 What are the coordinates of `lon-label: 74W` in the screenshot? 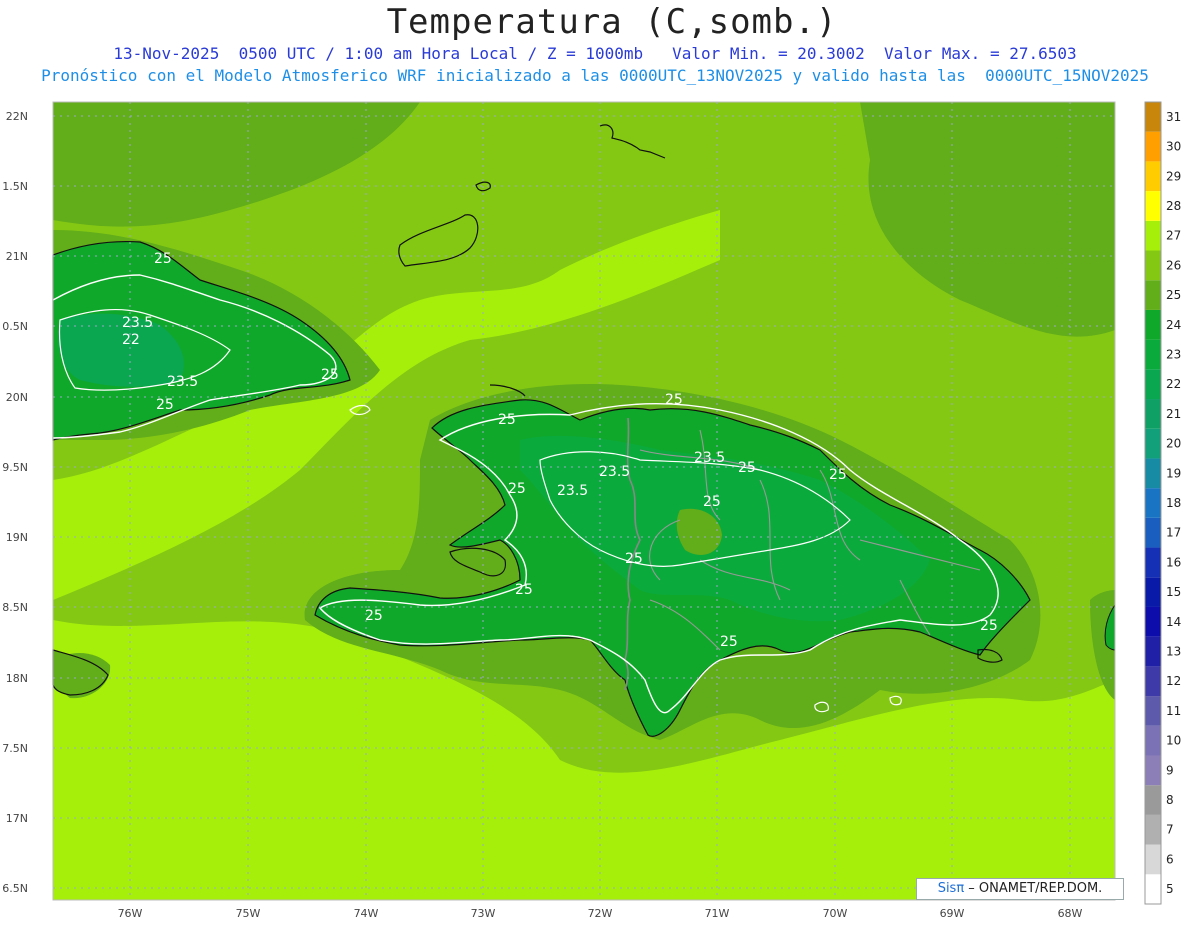 It's located at (366, 913).